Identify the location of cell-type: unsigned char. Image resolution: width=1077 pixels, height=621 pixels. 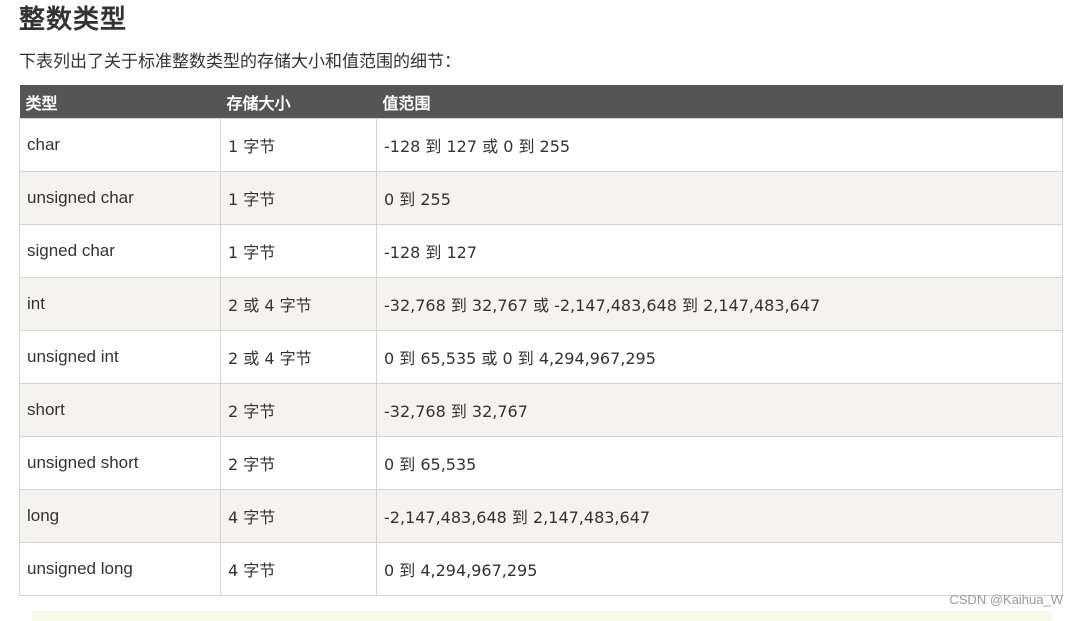
(120, 198).